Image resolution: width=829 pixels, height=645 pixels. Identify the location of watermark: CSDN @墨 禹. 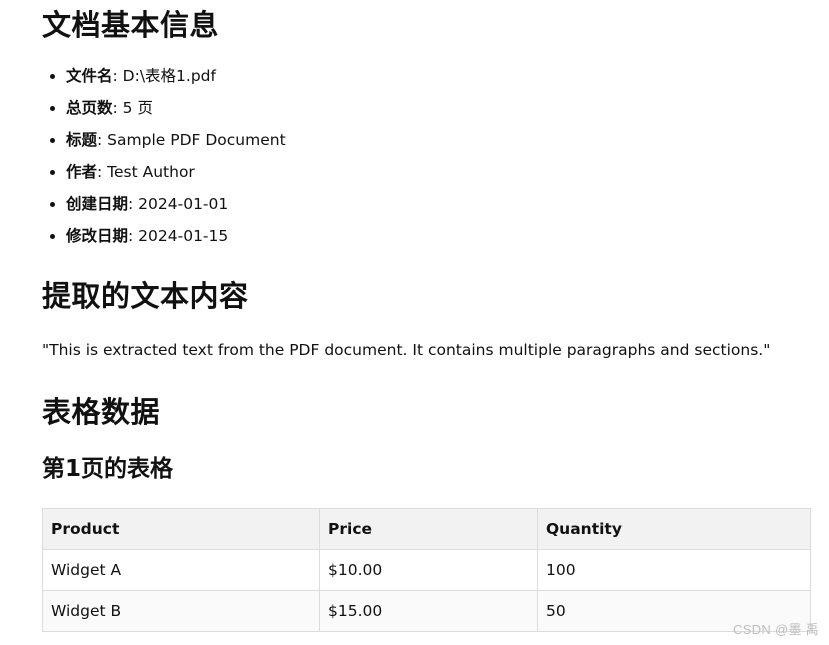
(776, 629).